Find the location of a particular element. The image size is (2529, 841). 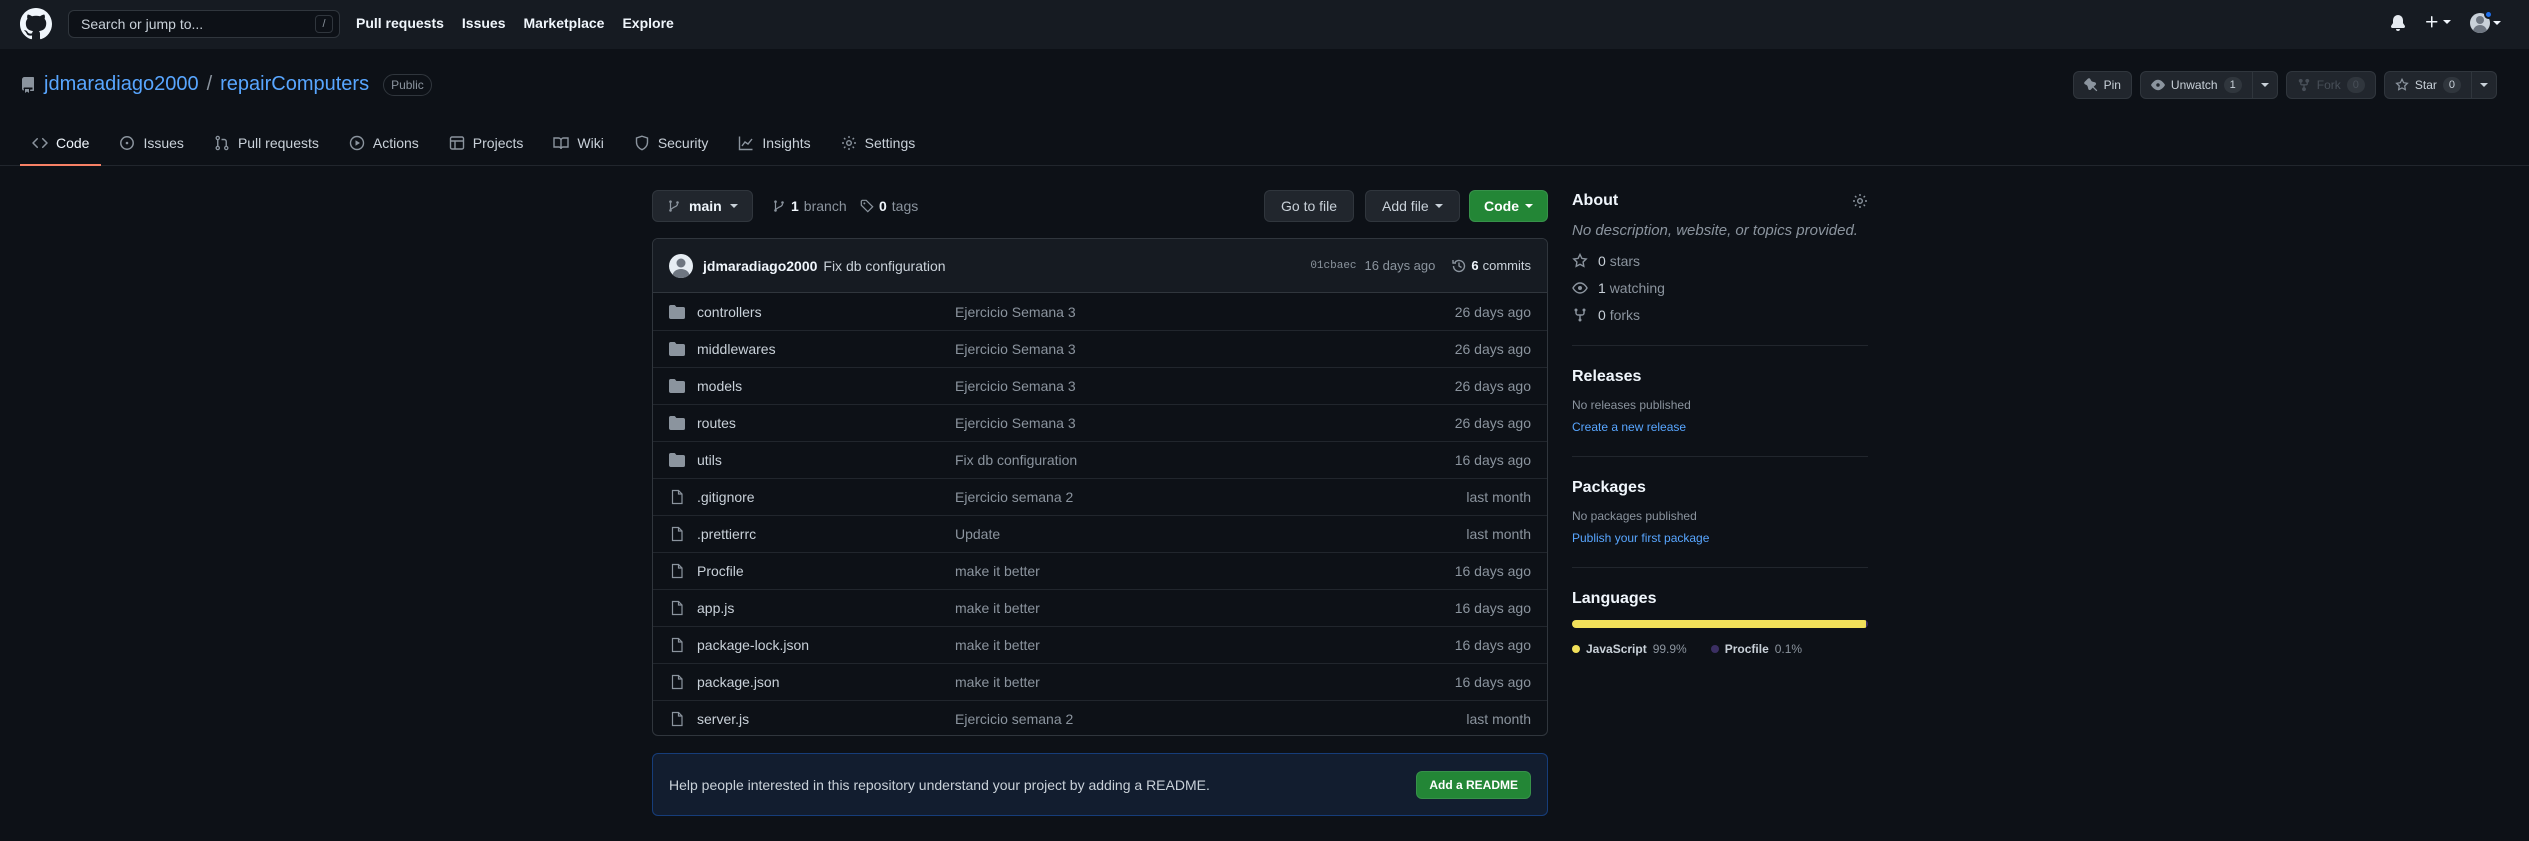

language-item: JavaScript 99.9% is located at coordinates (1629, 649).